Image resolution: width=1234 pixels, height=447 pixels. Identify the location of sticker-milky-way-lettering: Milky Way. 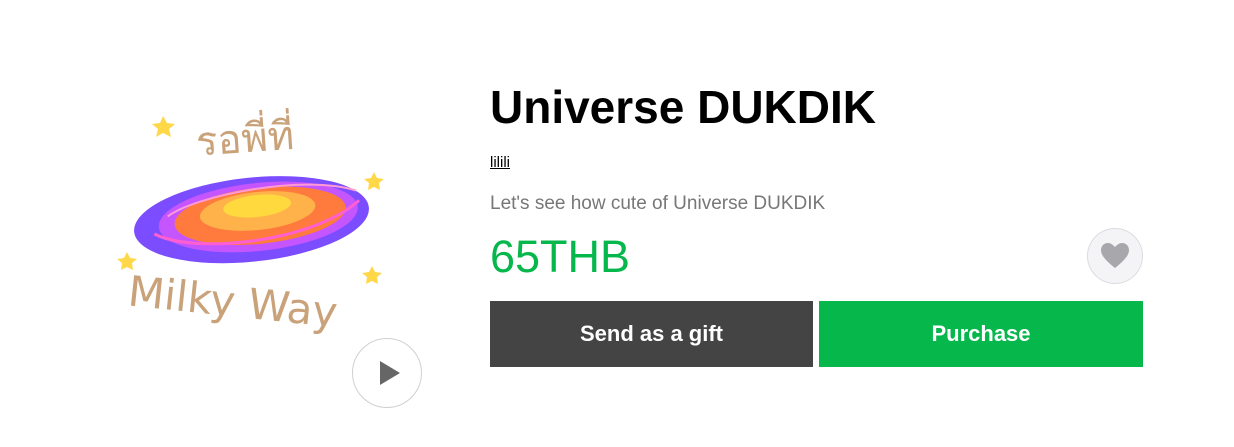
(233, 301).